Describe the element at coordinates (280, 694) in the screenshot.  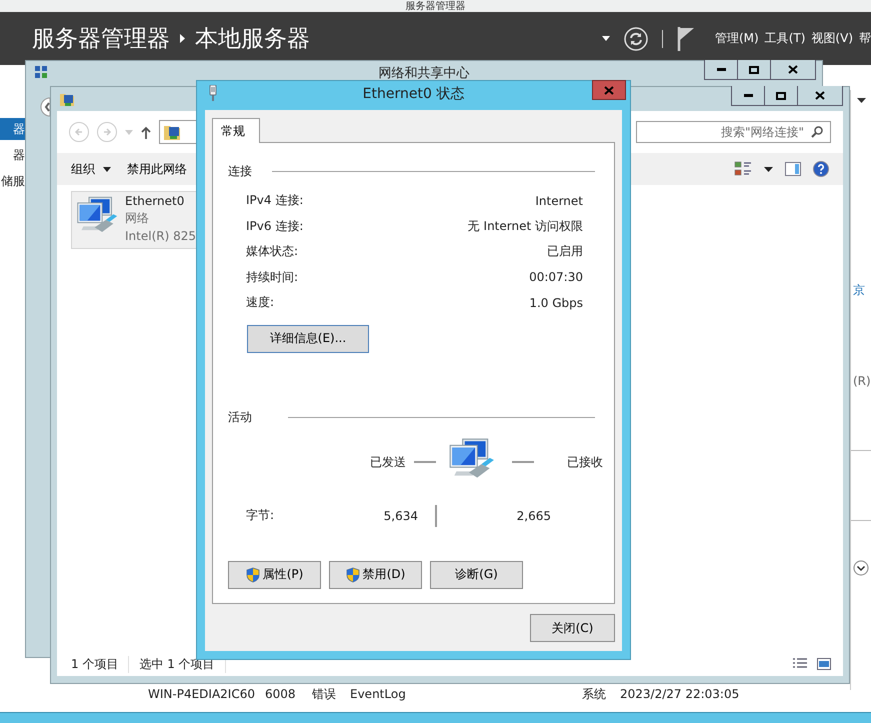
I see `table-cell: 6008` at that location.